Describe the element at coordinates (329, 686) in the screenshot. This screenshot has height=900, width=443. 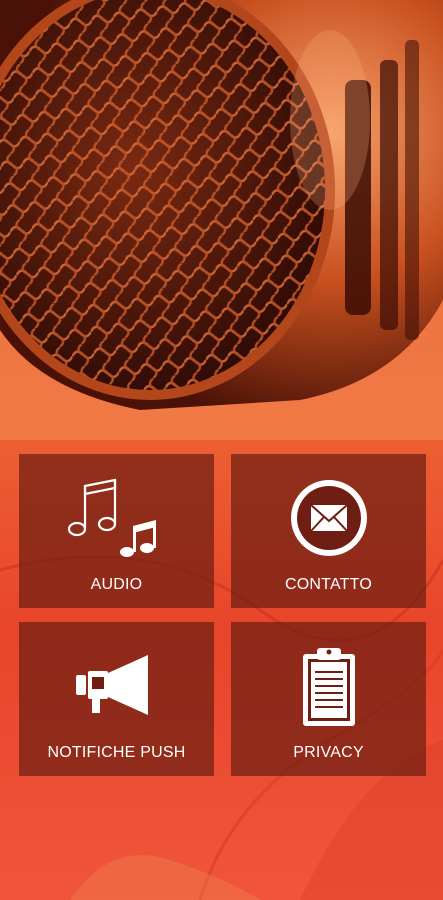
I see `clipboard-icon` at that location.